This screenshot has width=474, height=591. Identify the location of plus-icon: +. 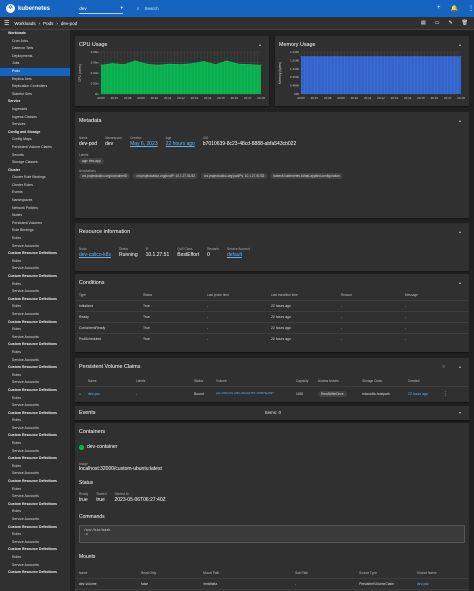
(439, 8).